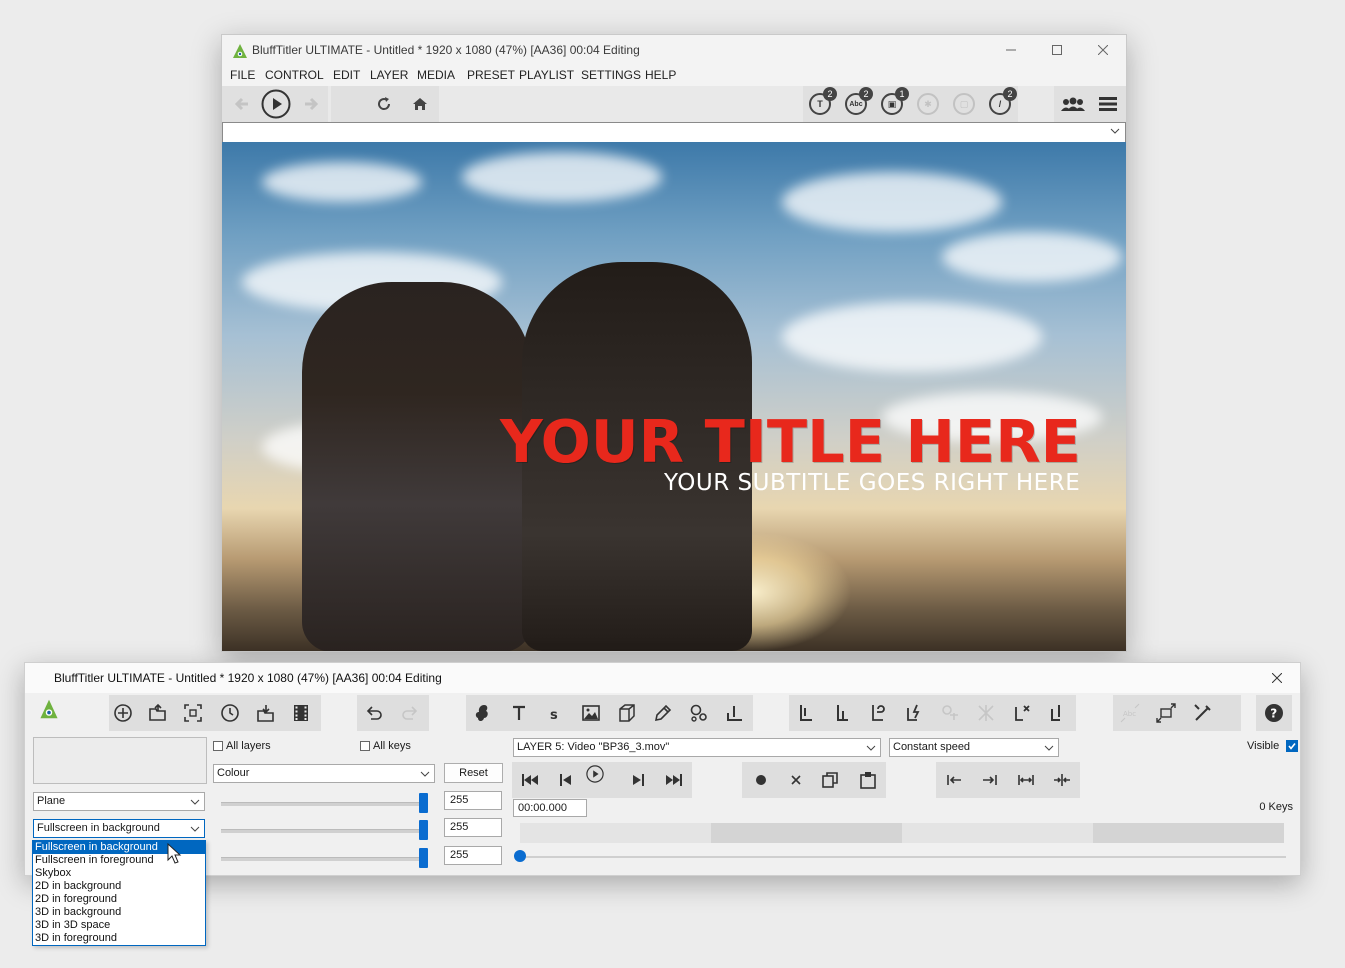 The image size is (1345, 968). I want to click on community-button, so click(1073, 104).